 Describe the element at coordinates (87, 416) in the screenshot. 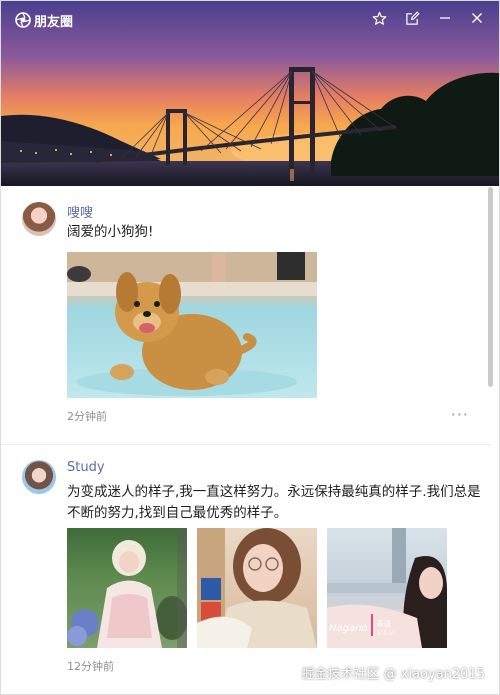

I see `post-time: 2分钟前` at that location.